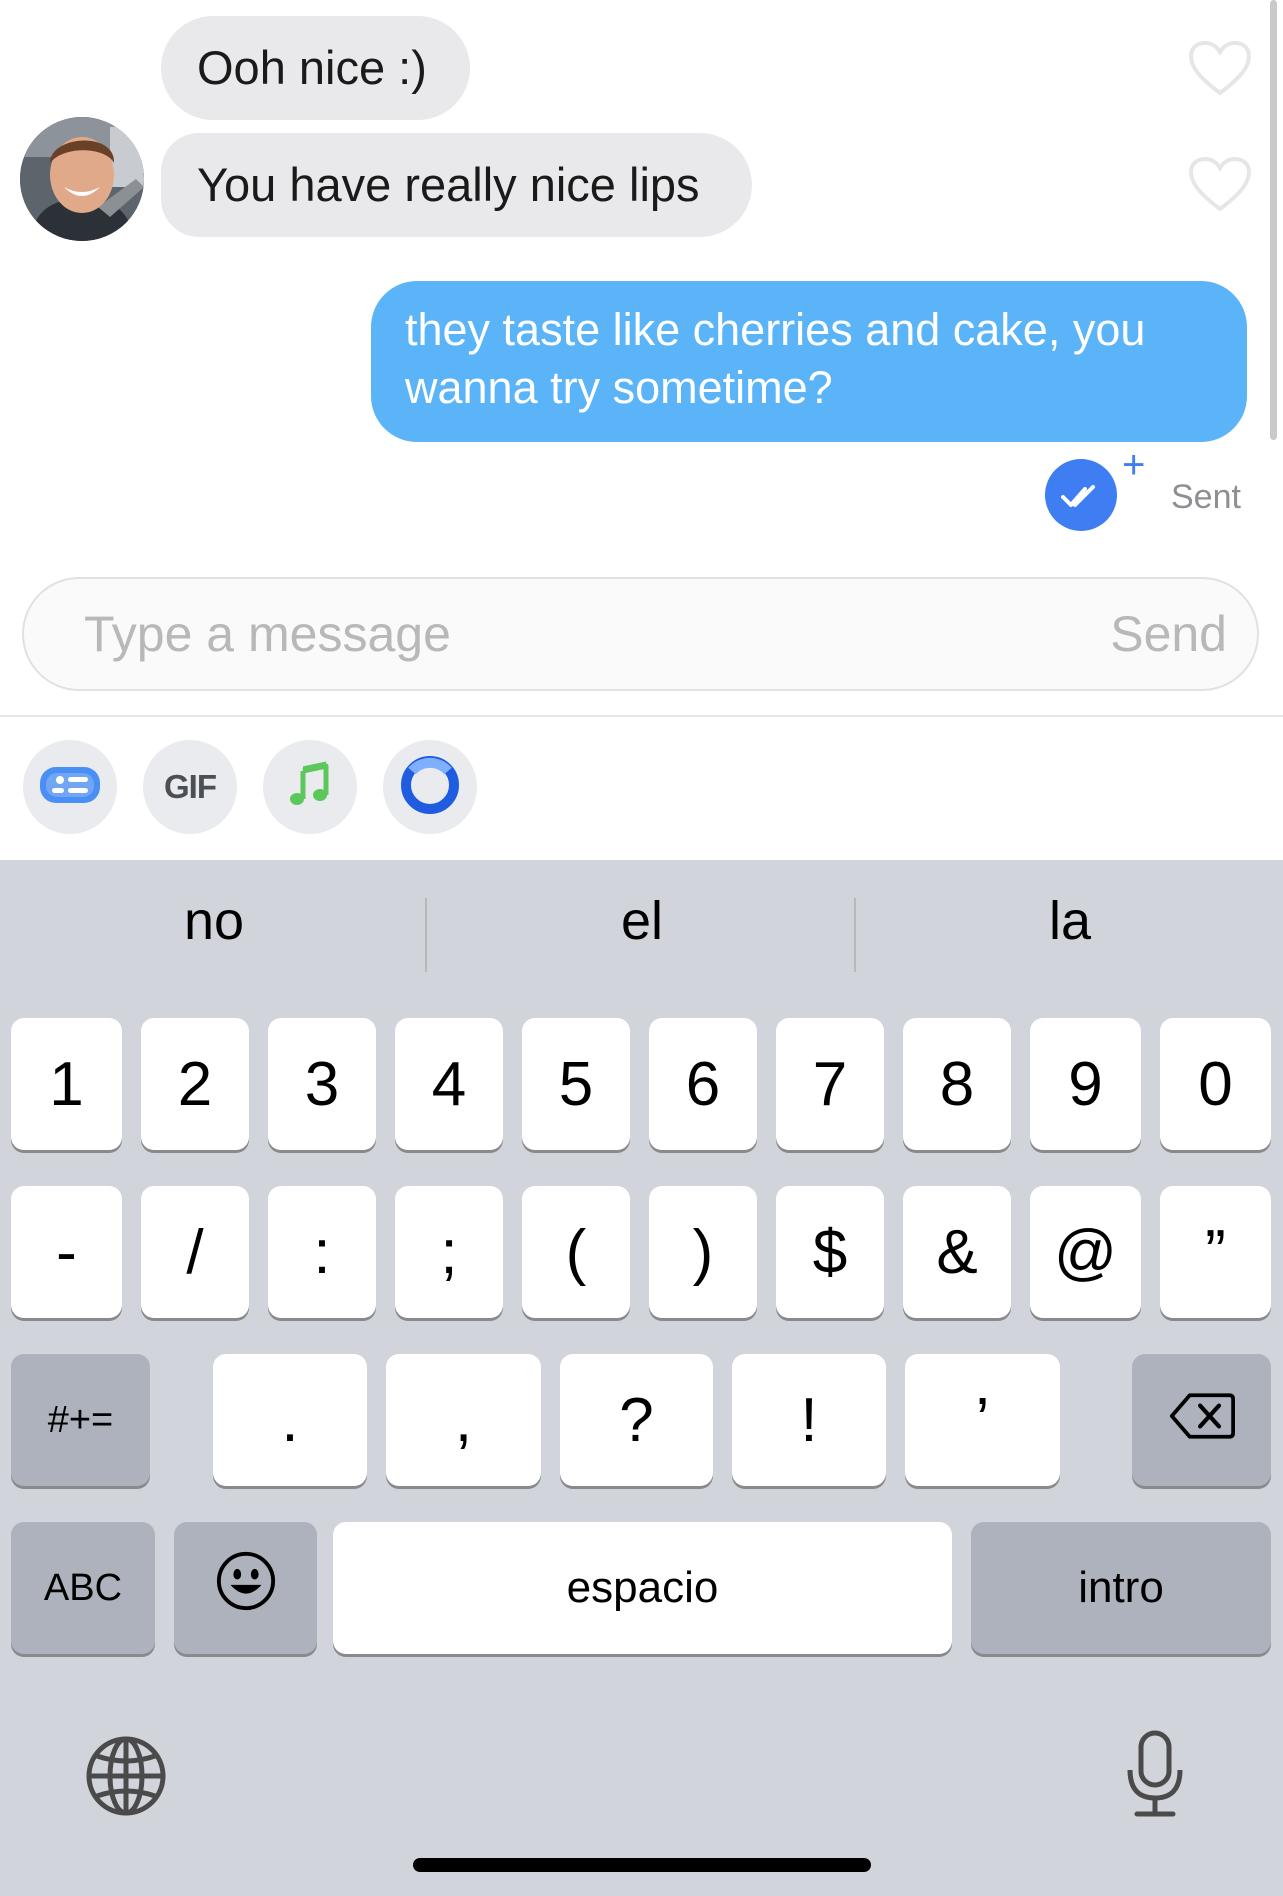 The height and width of the screenshot is (1896, 1283). Describe the element at coordinates (703, 1252) in the screenshot. I see `key-close-paren: )` at that location.